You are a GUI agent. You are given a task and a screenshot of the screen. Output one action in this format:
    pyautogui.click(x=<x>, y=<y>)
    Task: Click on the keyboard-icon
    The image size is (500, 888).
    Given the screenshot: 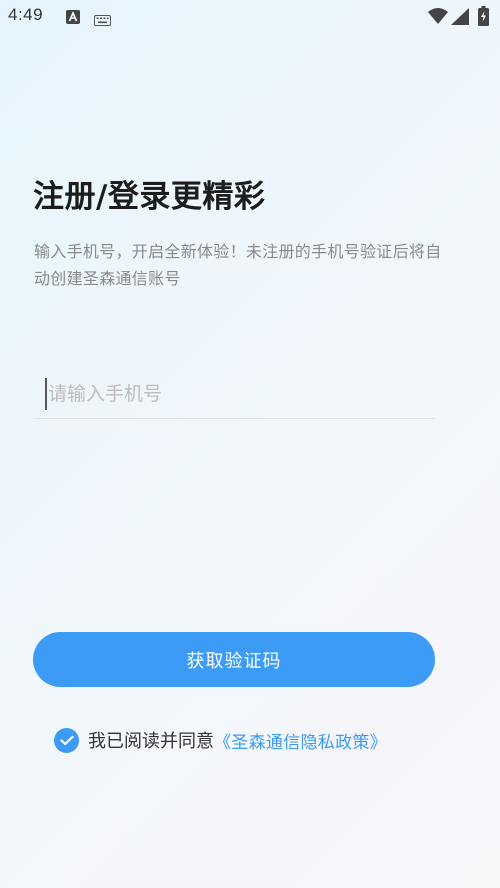 What is the action you would take?
    pyautogui.click(x=102, y=20)
    